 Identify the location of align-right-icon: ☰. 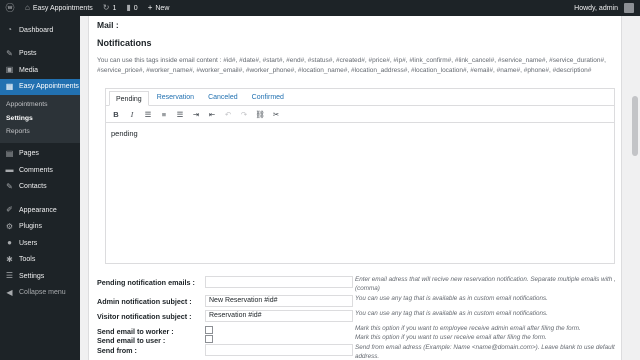
(180, 114).